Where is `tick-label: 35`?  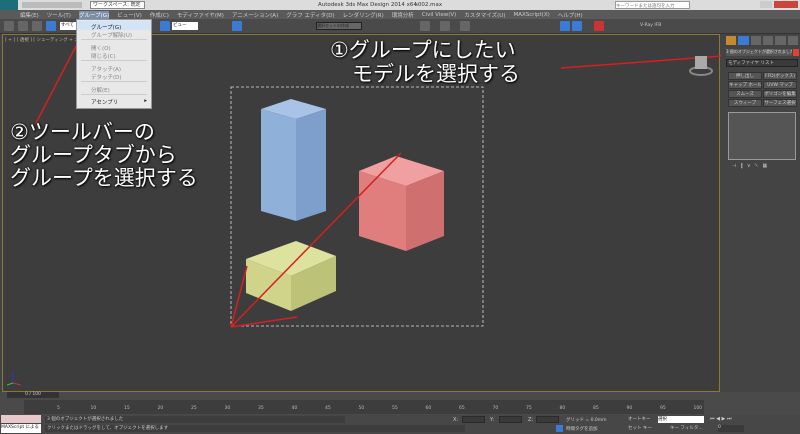 tick-label: 35 is located at coordinates (261, 408).